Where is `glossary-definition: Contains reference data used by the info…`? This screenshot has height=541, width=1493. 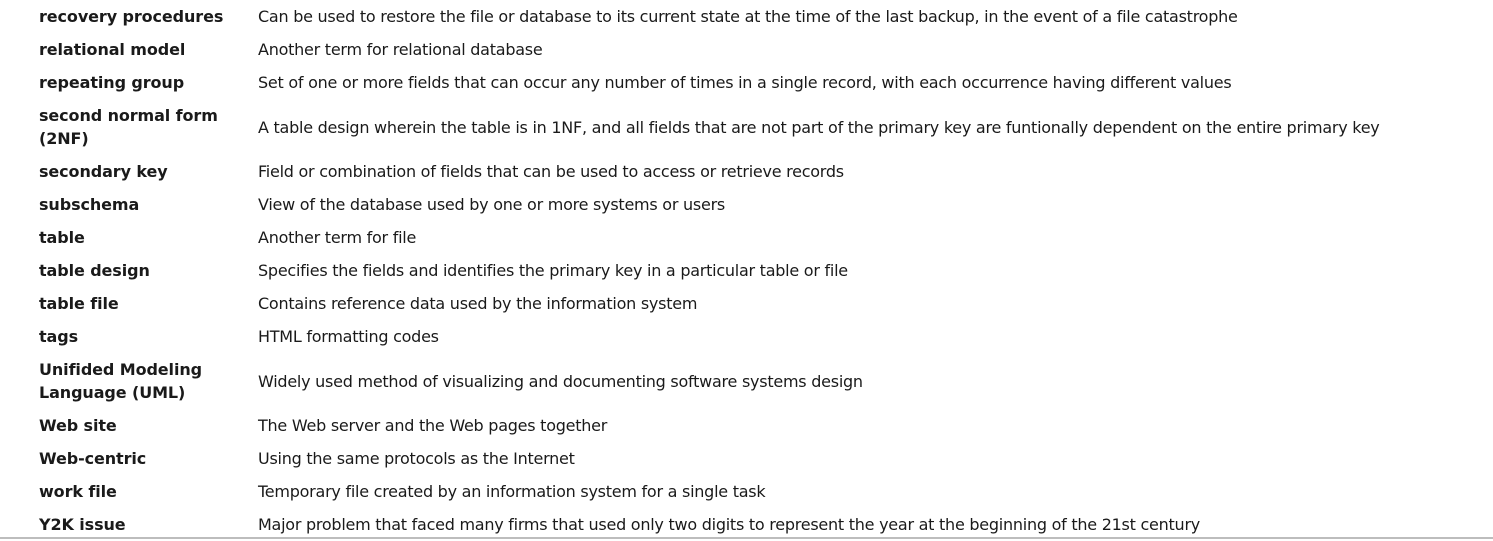 glossary-definition: Contains reference data used by the info… is located at coordinates (478, 303).